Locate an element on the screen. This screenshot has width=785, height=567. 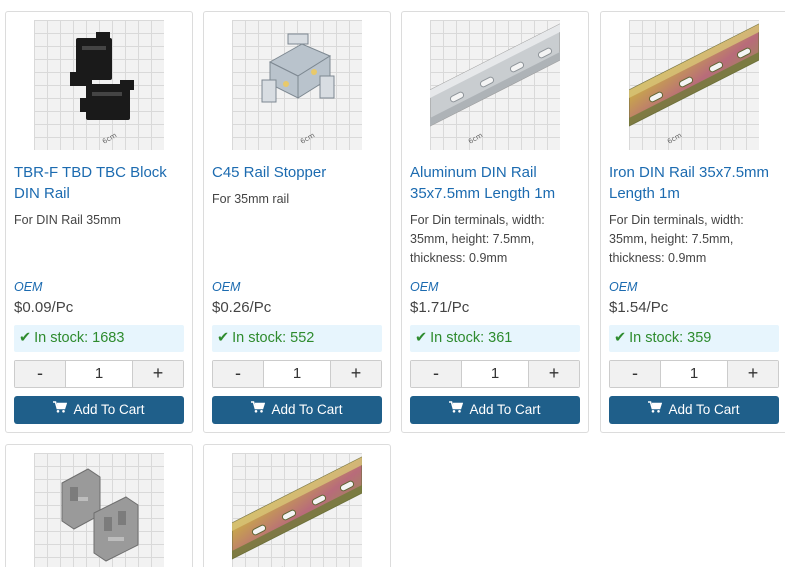
price: $0.09/Pc is located at coordinates (44, 307).